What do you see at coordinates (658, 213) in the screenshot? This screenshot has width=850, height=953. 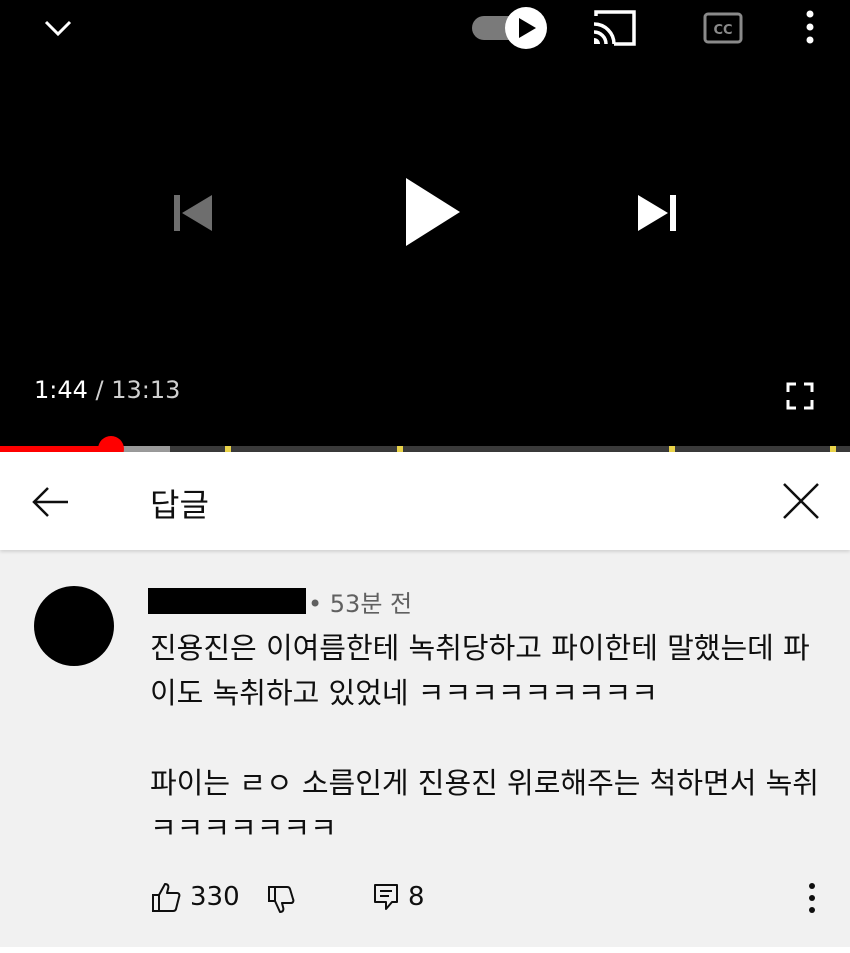 I see `skip-next-icon` at bounding box center [658, 213].